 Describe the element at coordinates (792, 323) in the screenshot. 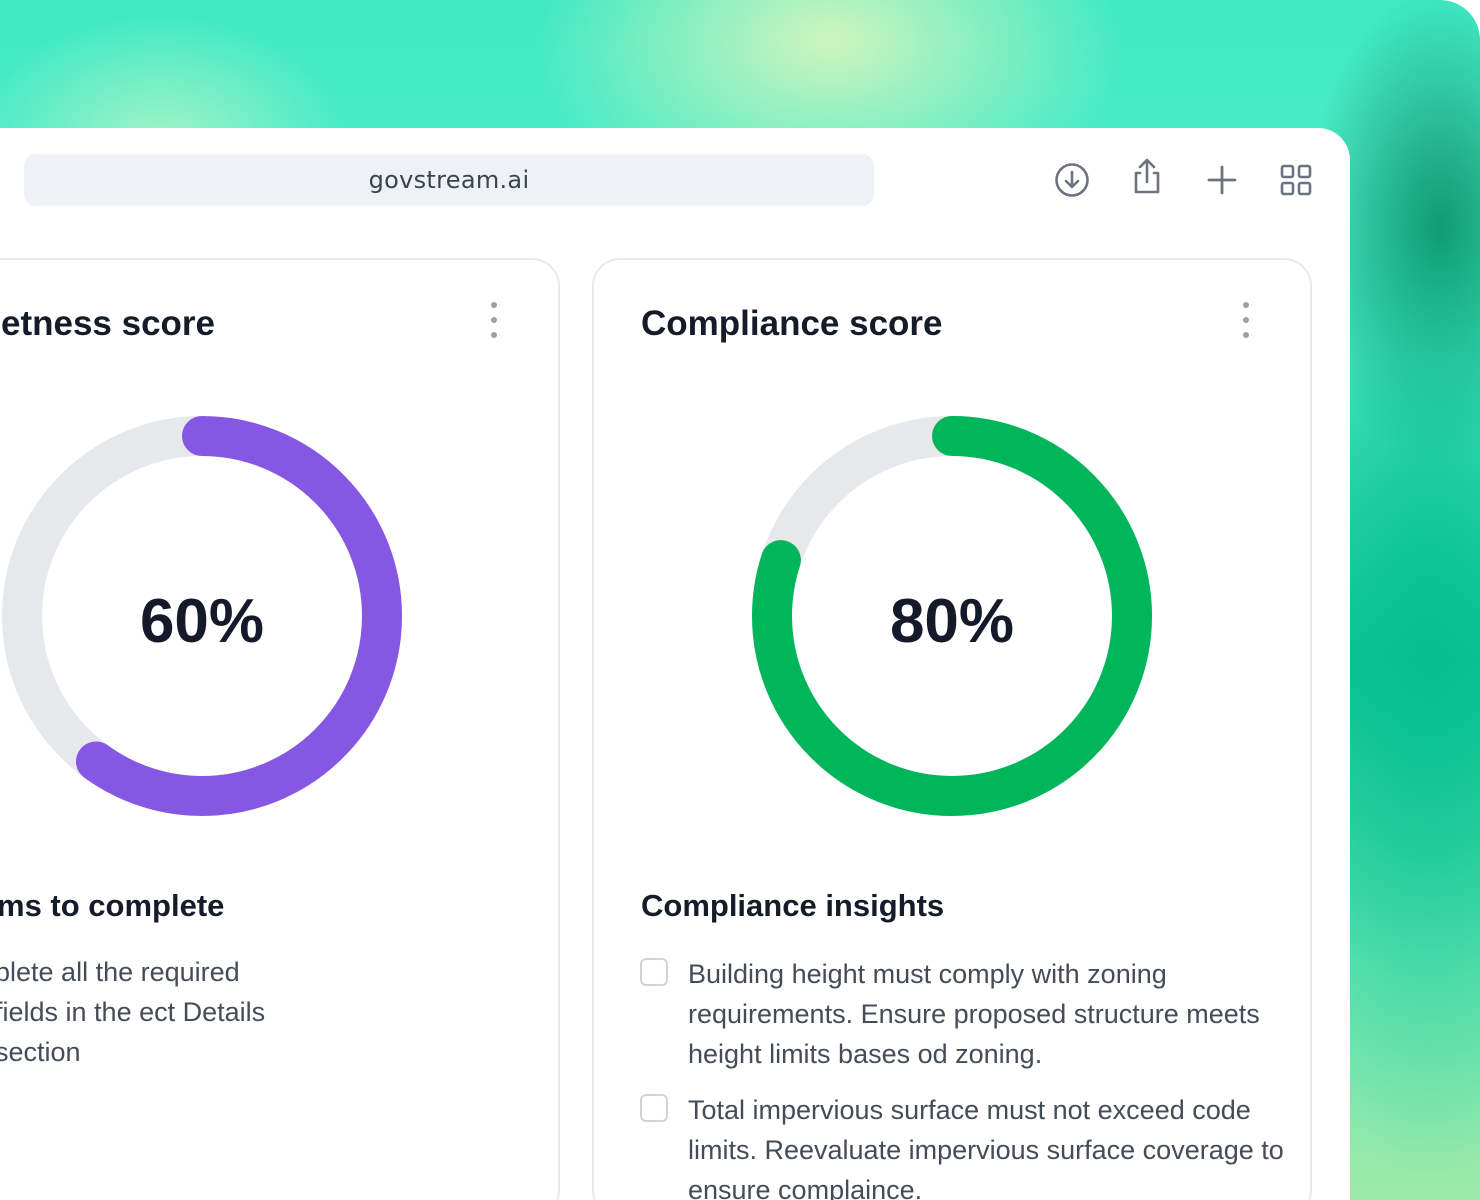

I see `card-title: Compliance score` at that location.